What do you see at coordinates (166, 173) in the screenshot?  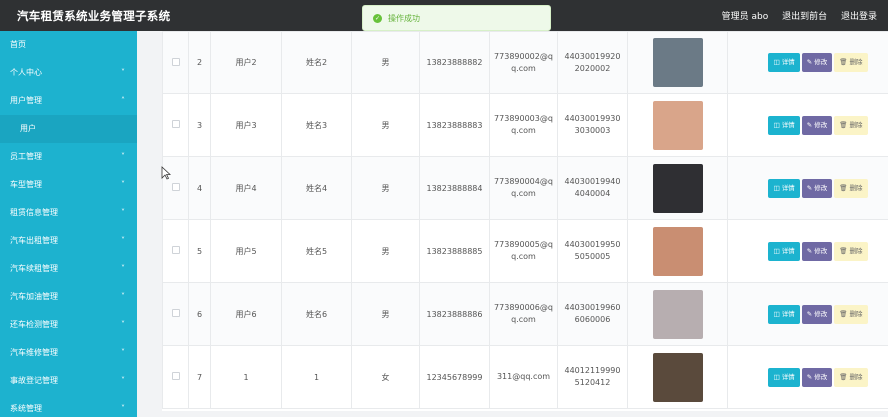 I see `mouse-cursor-icon` at bounding box center [166, 173].